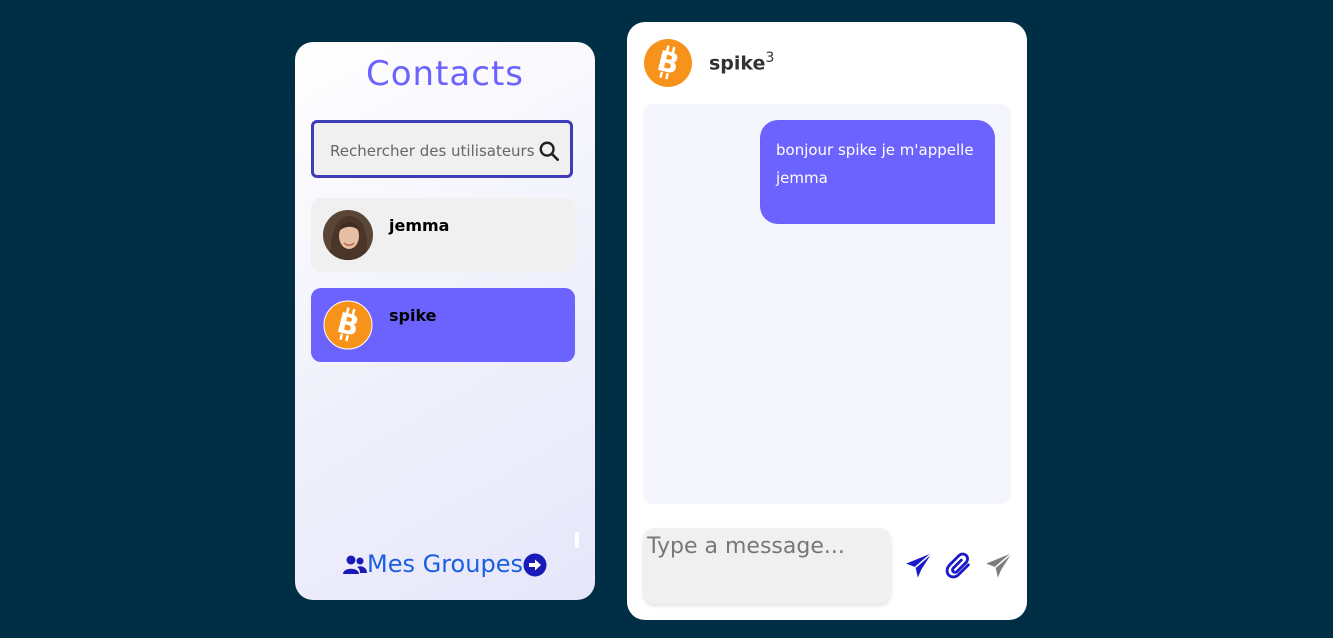 The height and width of the screenshot is (638, 1333). I want to click on avatar, so click(348, 235).